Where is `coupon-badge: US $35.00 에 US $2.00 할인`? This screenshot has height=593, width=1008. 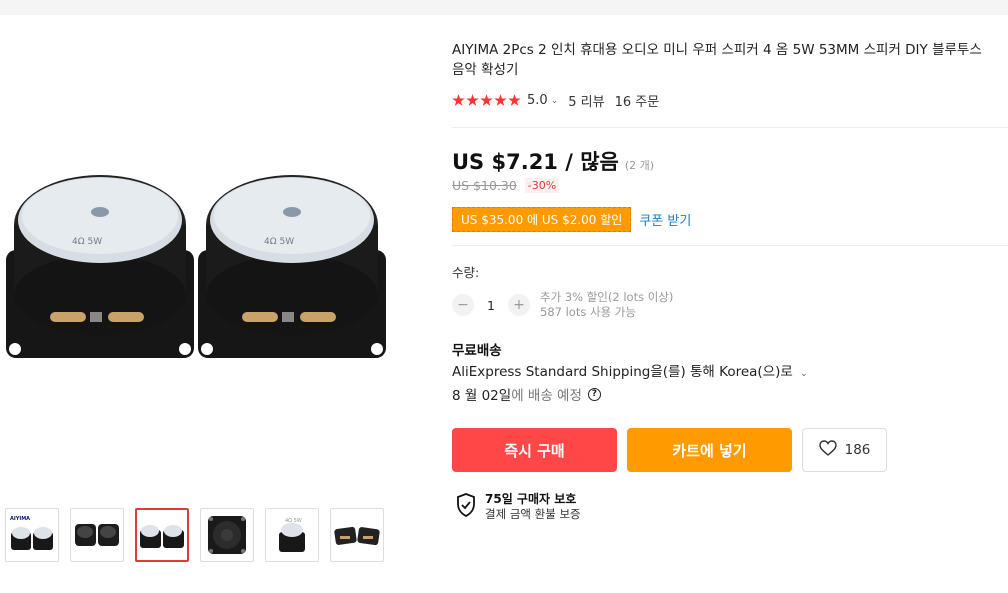 coupon-badge: US $35.00 에 US $2.00 할인 is located at coordinates (542, 219).